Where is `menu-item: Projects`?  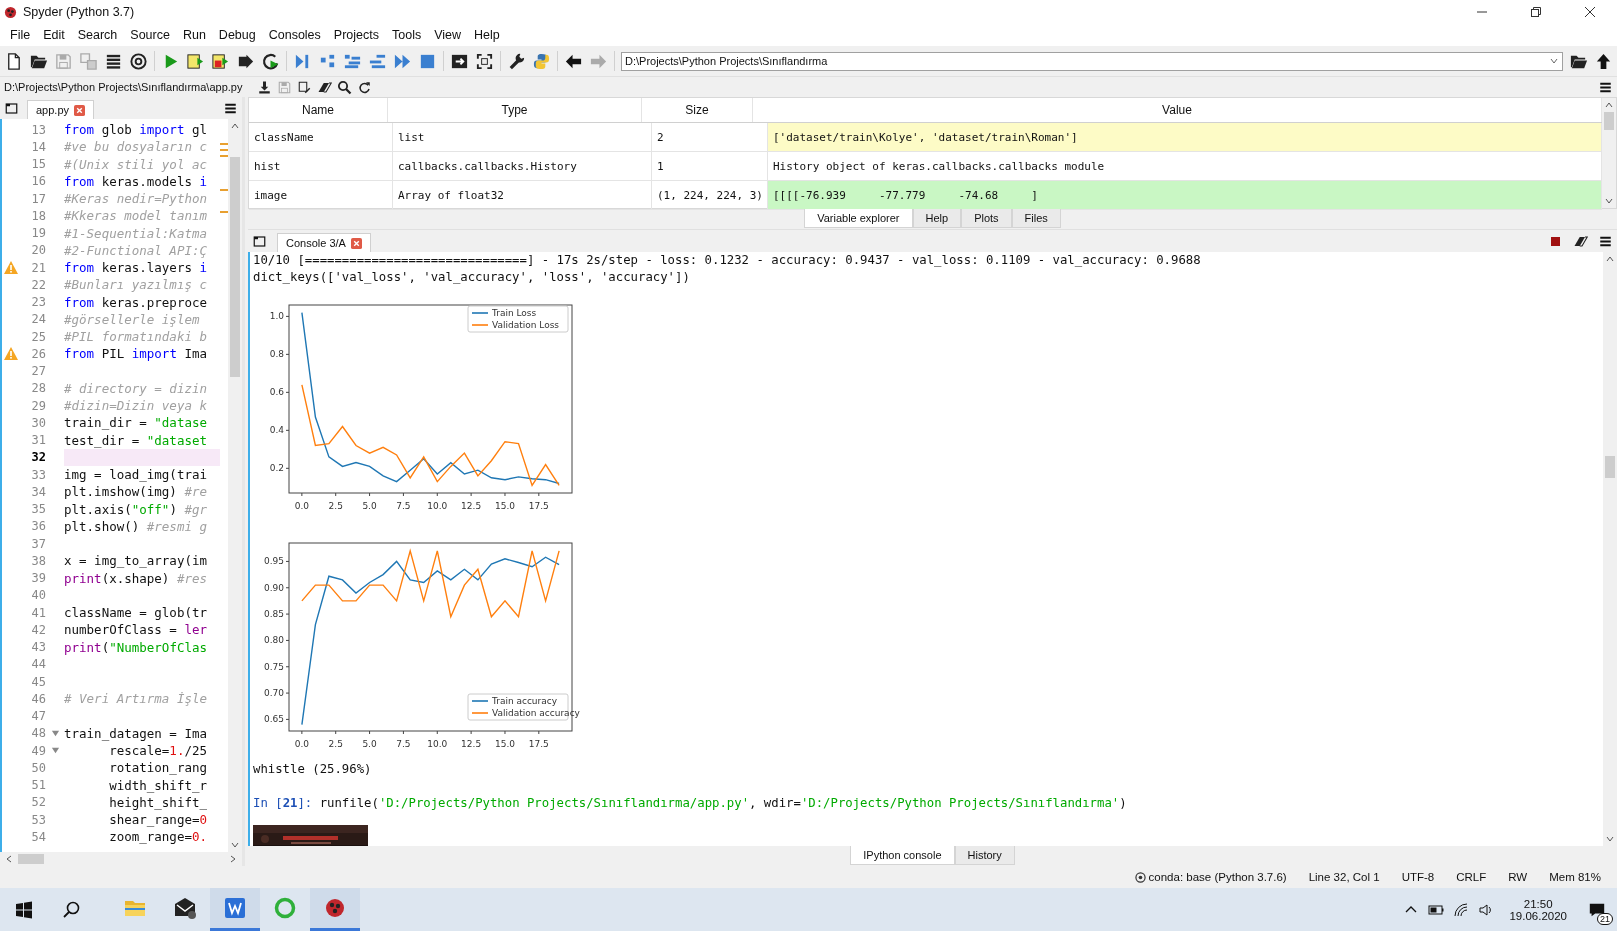
menu-item: Projects is located at coordinates (356, 35).